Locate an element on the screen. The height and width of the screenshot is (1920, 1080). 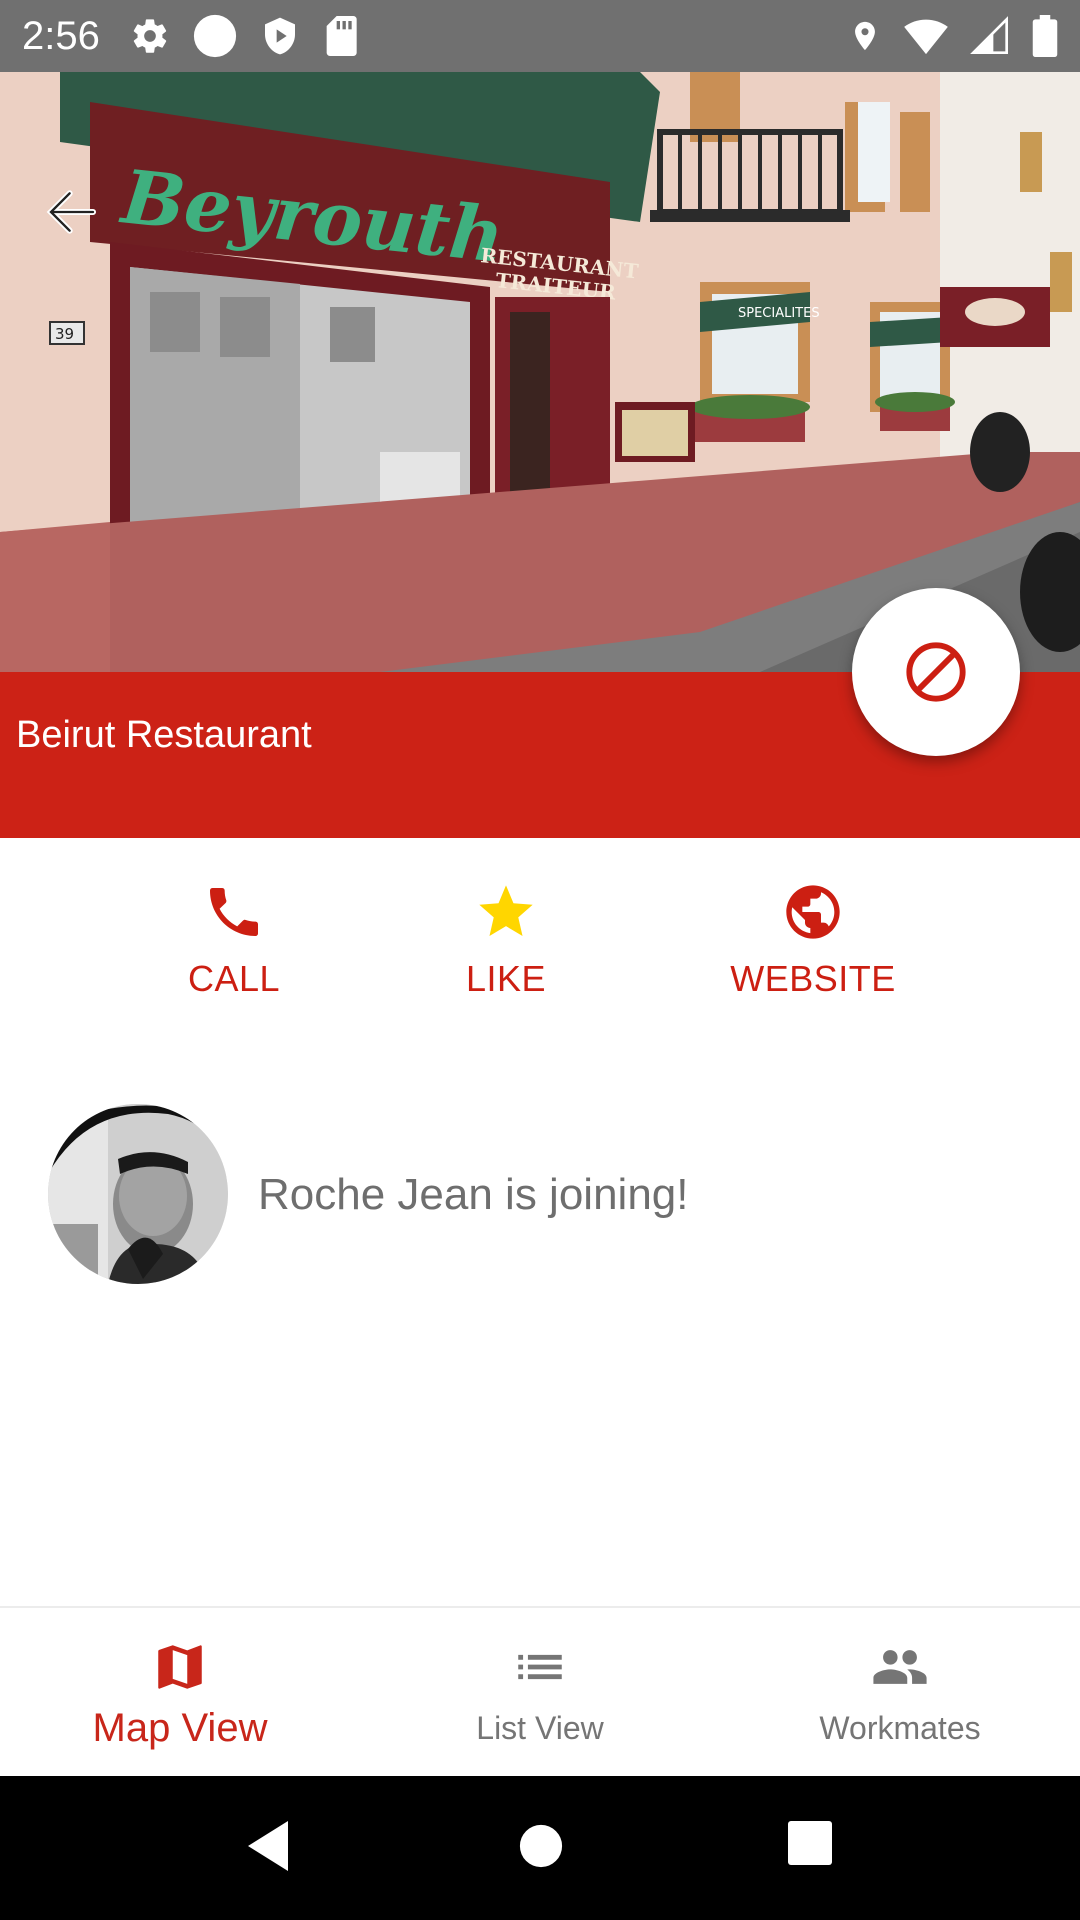
globe-icon is located at coordinates (813, 912).